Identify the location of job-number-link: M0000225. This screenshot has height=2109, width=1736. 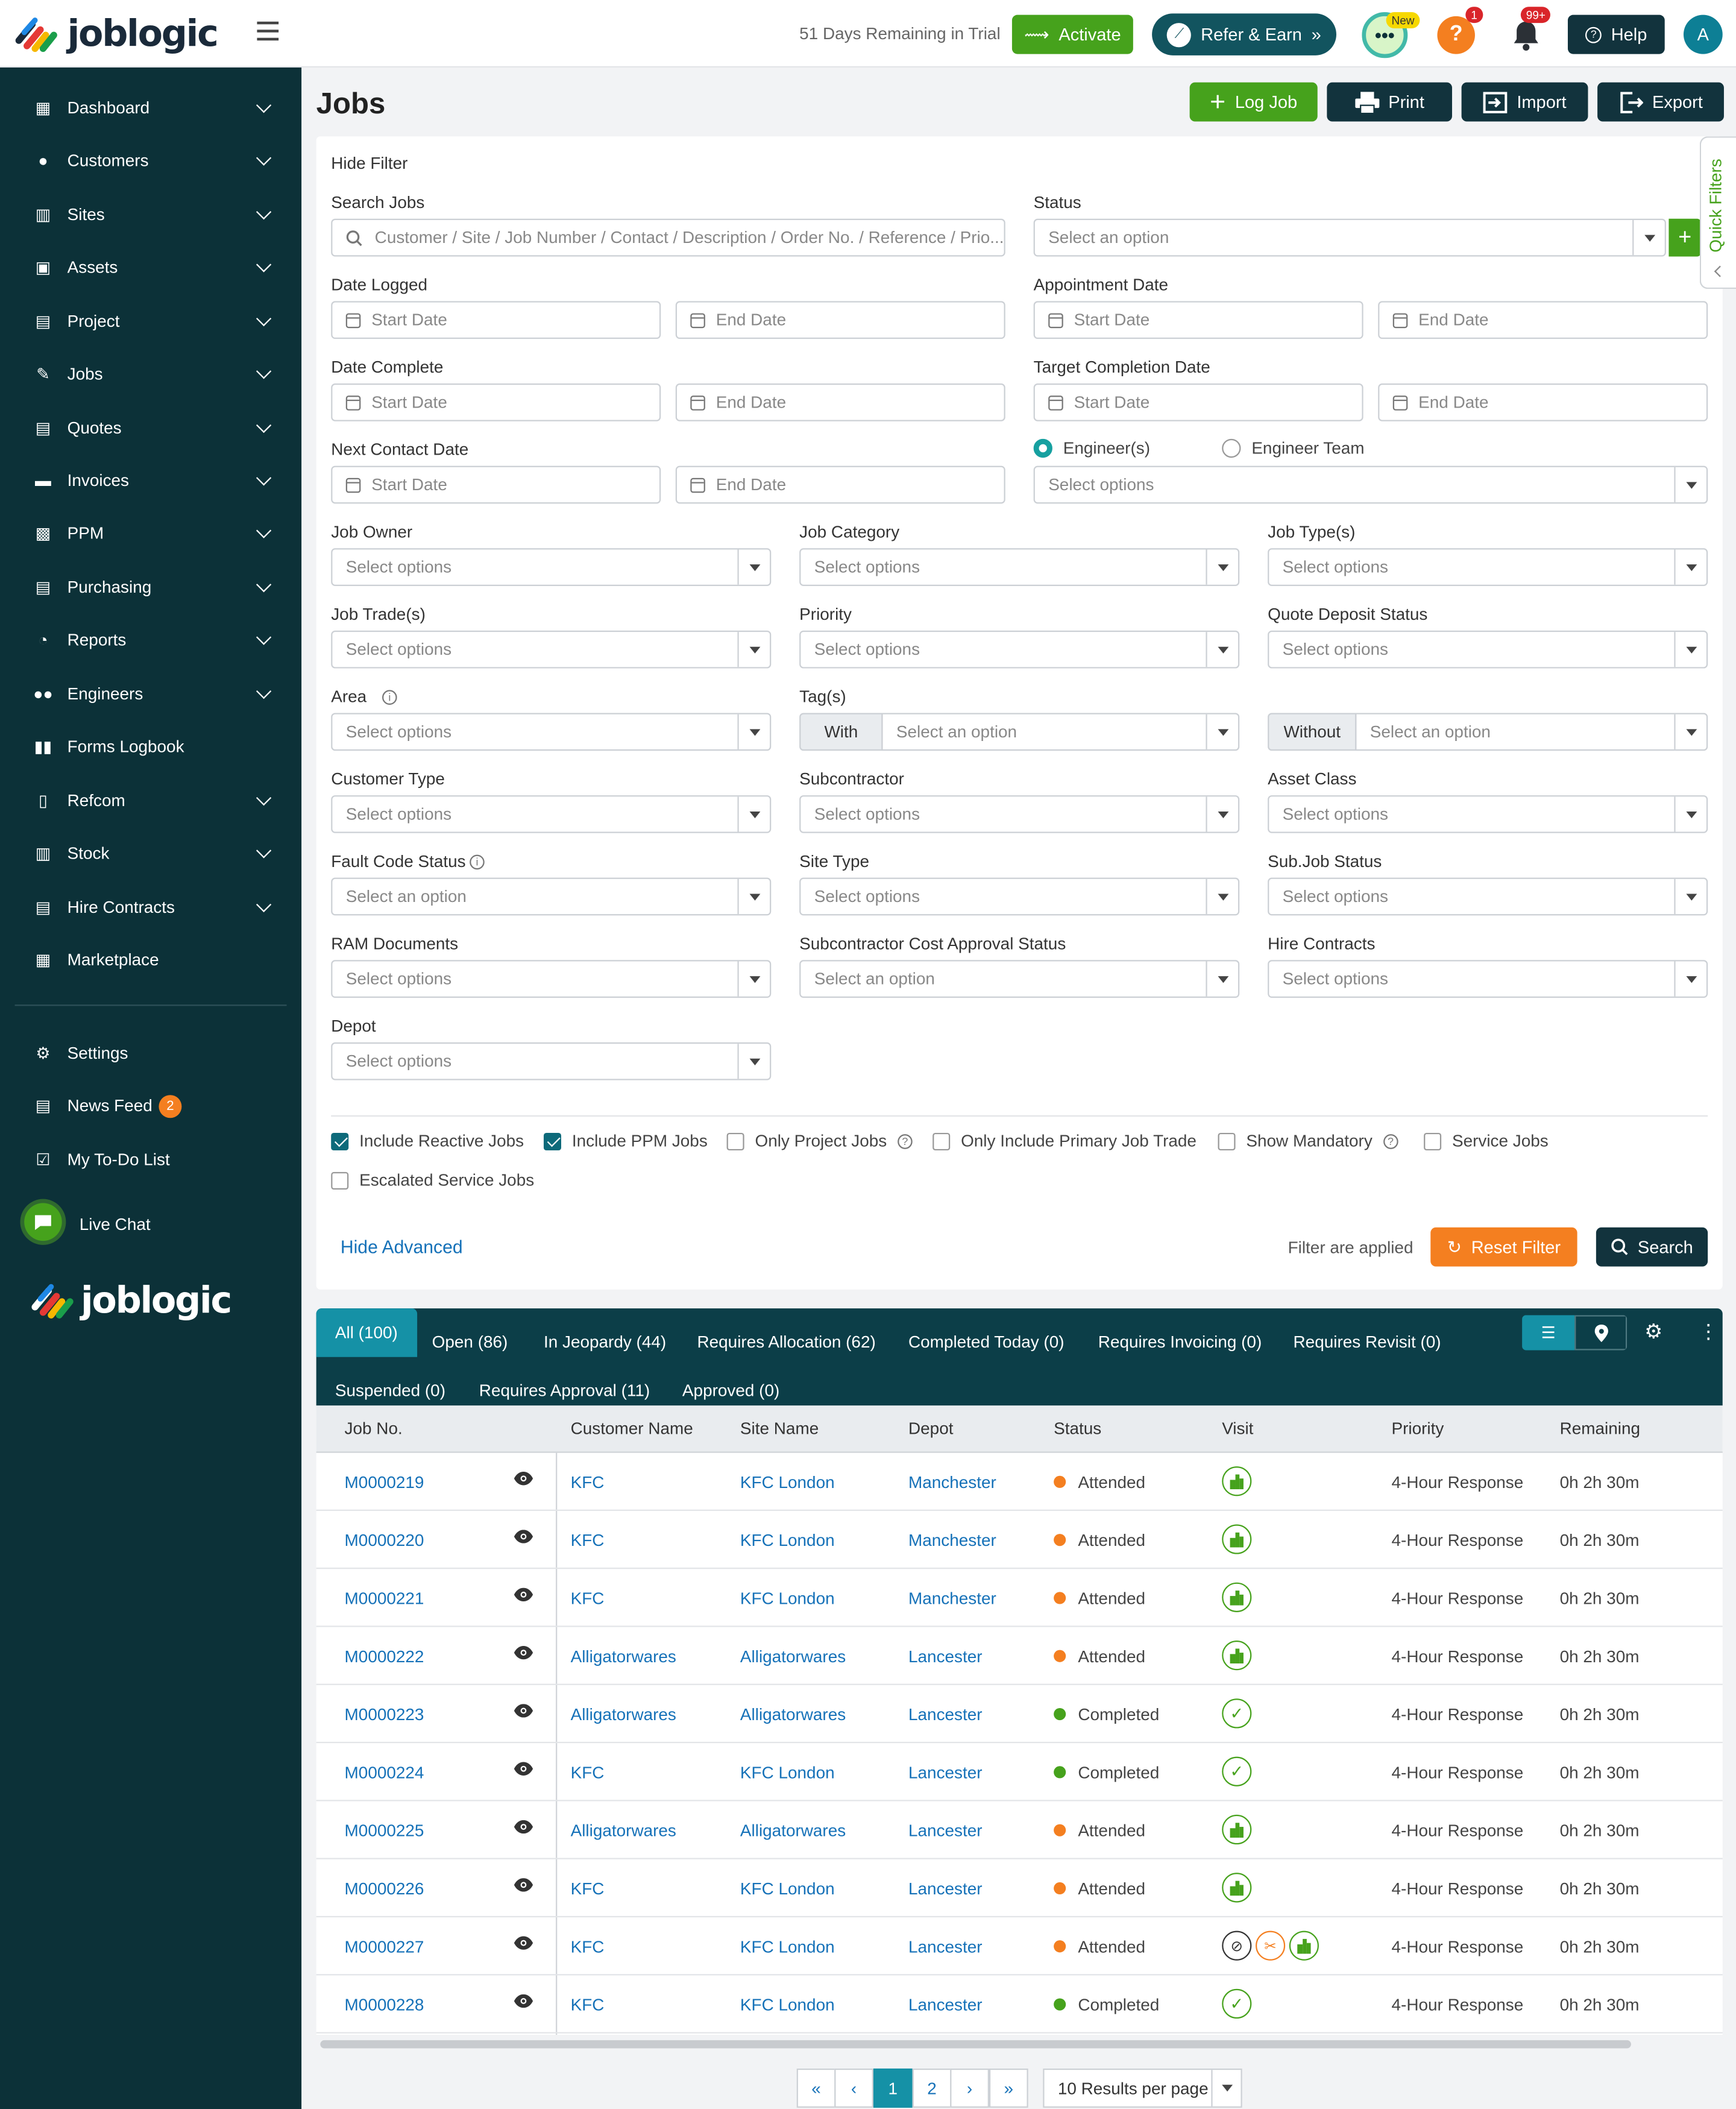
(384, 1830).